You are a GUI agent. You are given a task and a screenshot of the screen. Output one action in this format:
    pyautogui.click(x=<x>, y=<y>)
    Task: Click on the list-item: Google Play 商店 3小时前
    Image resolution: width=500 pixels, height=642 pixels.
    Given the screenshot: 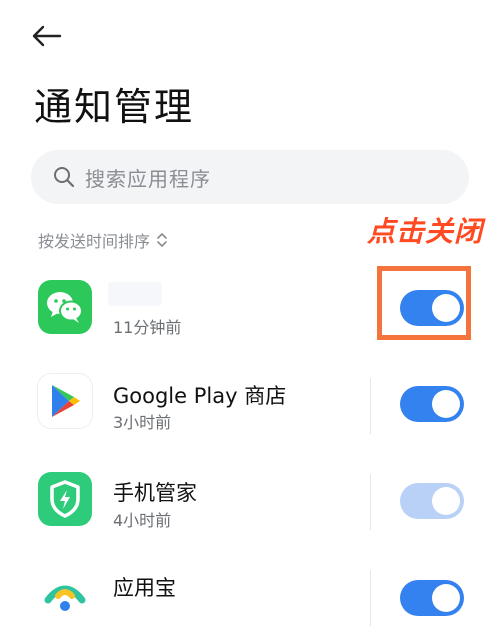 What is the action you would take?
    pyautogui.click(x=250, y=405)
    